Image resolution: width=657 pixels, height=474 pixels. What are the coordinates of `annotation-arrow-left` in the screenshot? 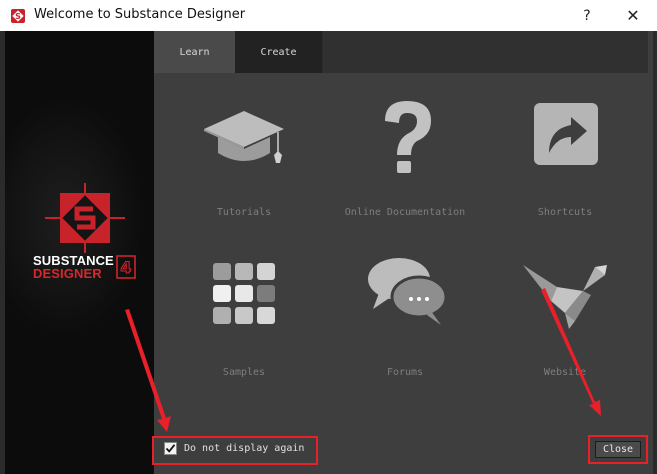 It's located at (148, 370).